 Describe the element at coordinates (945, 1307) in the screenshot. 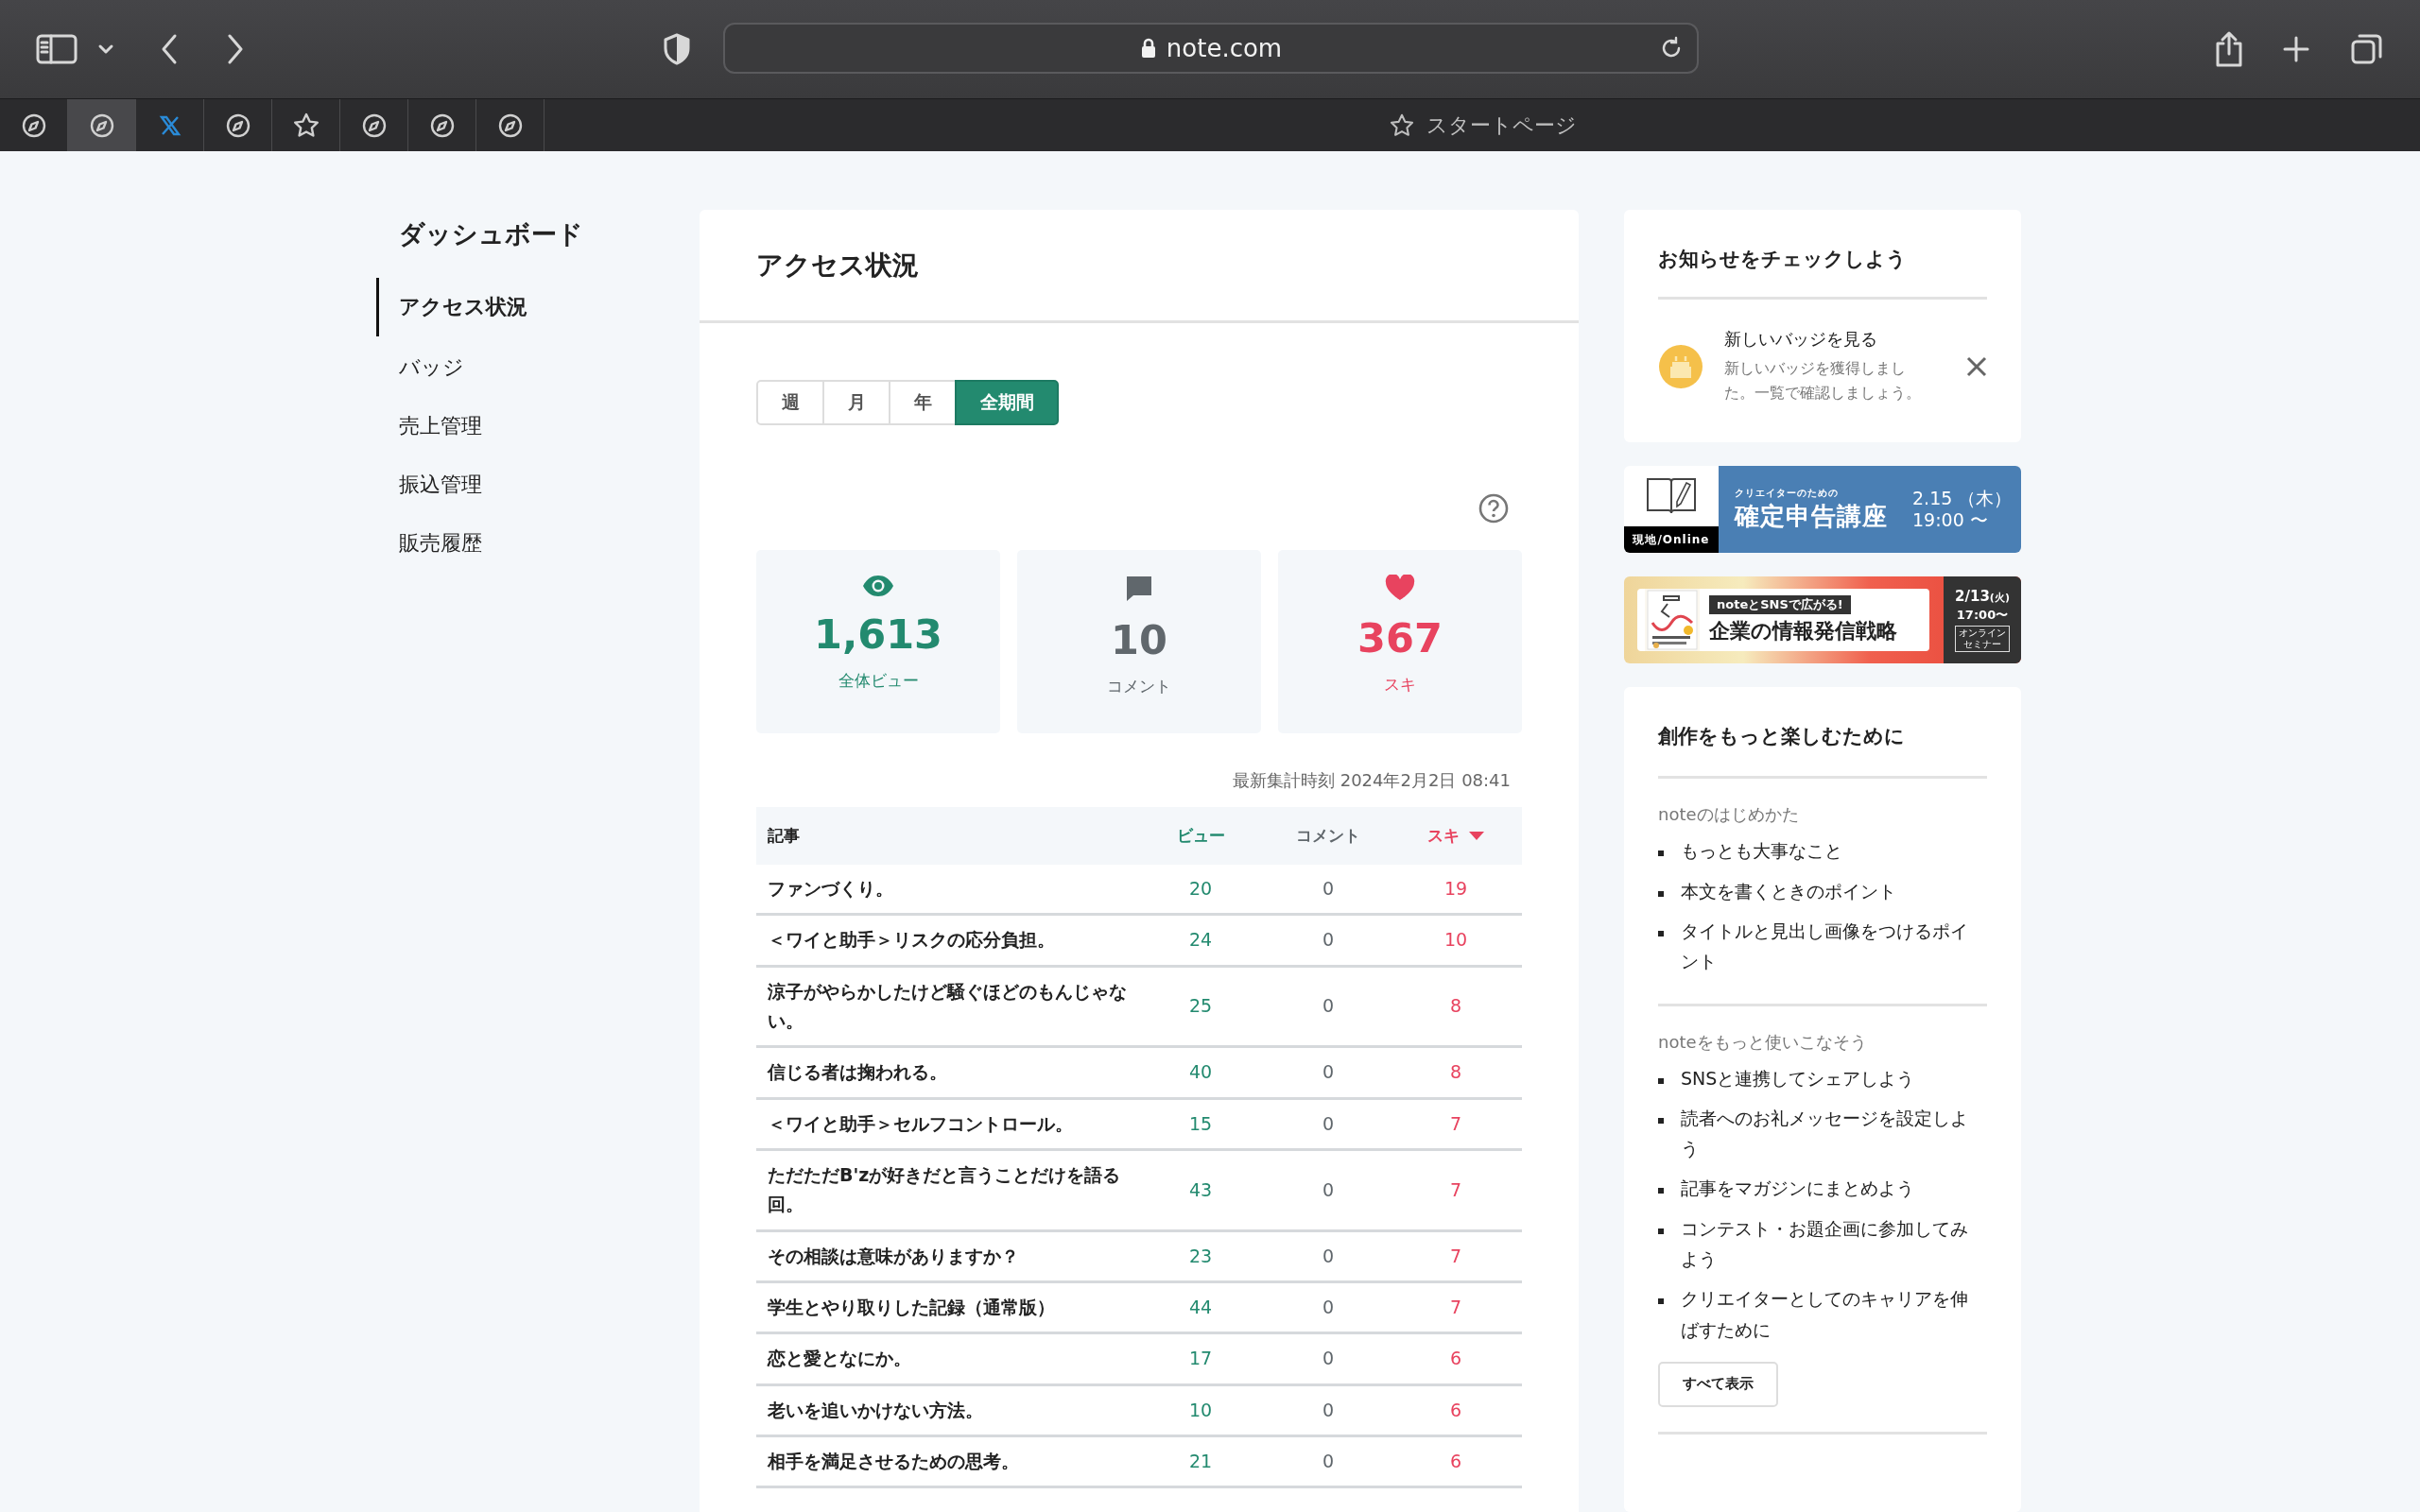

I see `article-title: 学生とやり取りした記録（通常版）` at that location.